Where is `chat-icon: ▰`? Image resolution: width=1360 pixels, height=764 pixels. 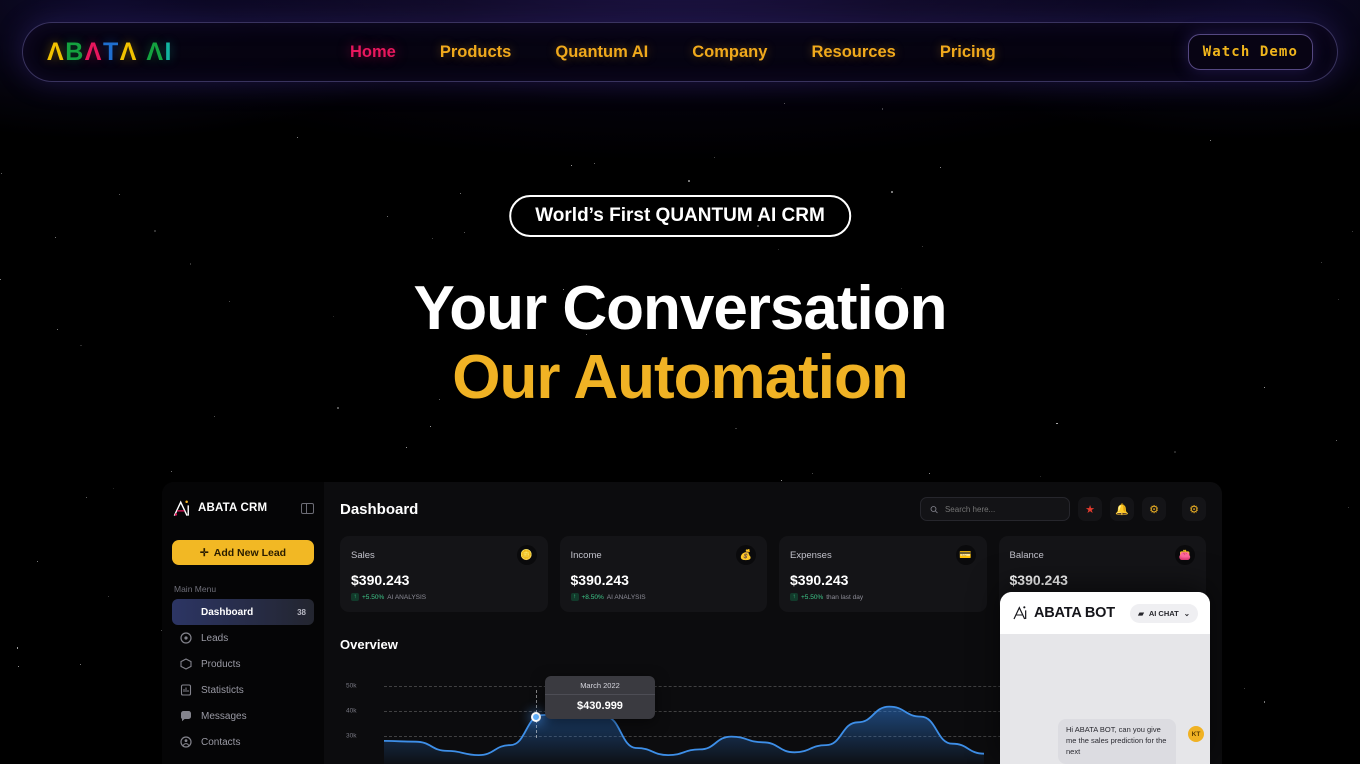 chat-icon: ▰ is located at coordinates (1141, 613).